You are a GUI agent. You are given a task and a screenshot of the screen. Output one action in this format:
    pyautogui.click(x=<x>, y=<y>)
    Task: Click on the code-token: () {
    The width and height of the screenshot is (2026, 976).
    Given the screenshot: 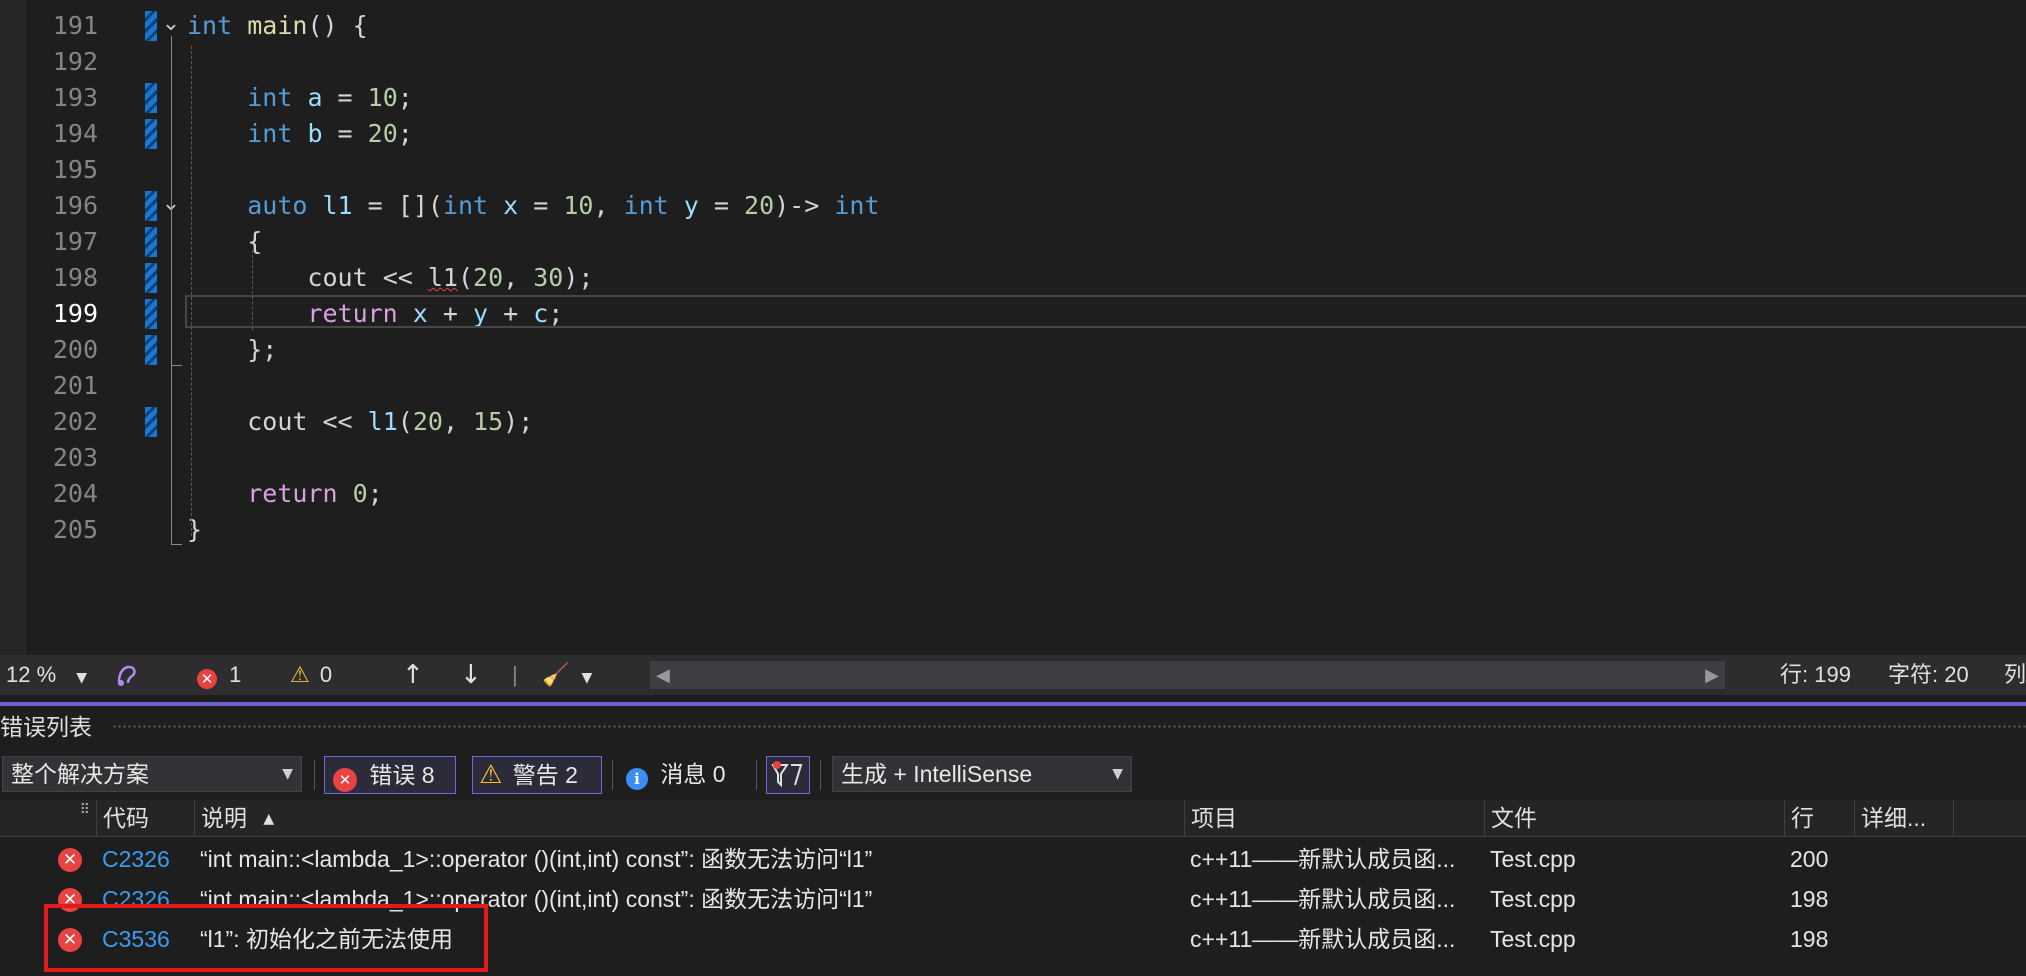 What is the action you would take?
    pyautogui.click(x=337, y=25)
    